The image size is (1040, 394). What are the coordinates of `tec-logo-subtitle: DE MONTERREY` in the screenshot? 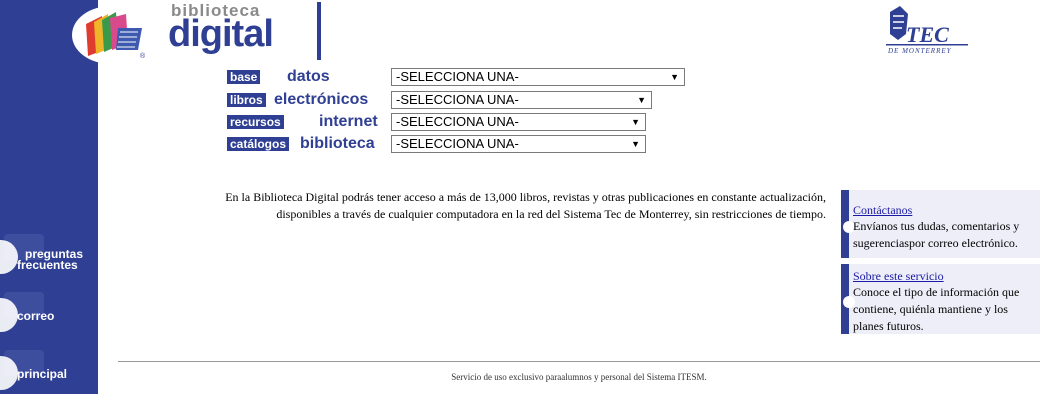 It's located at (919, 51).